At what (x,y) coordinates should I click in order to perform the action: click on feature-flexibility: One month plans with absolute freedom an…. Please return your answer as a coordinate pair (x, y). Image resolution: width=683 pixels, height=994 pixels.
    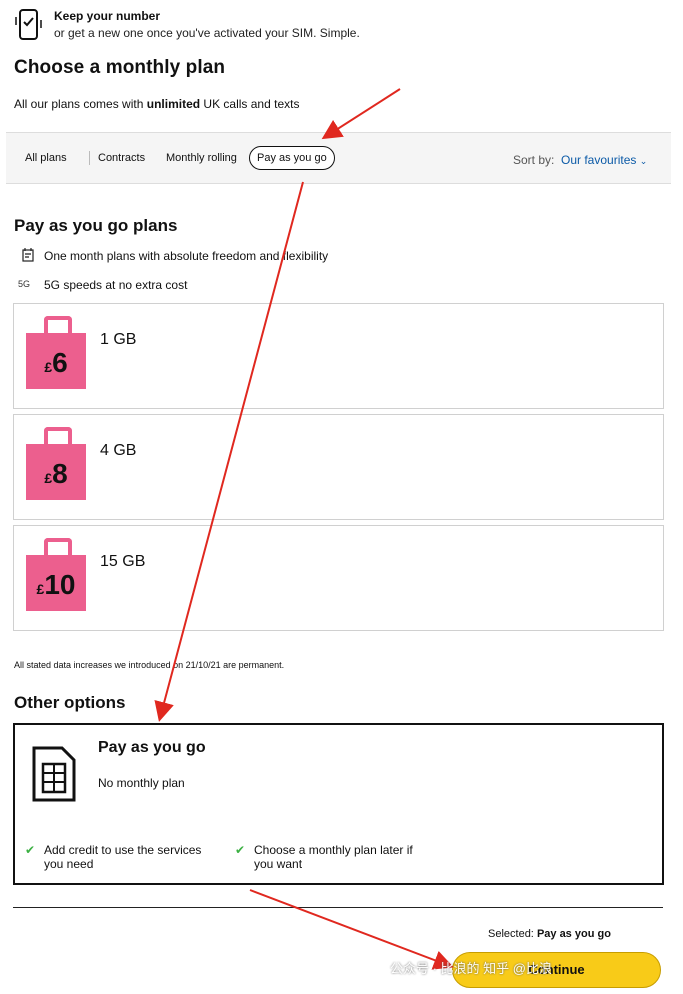
    Looking at the image, I should click on (186, 256).